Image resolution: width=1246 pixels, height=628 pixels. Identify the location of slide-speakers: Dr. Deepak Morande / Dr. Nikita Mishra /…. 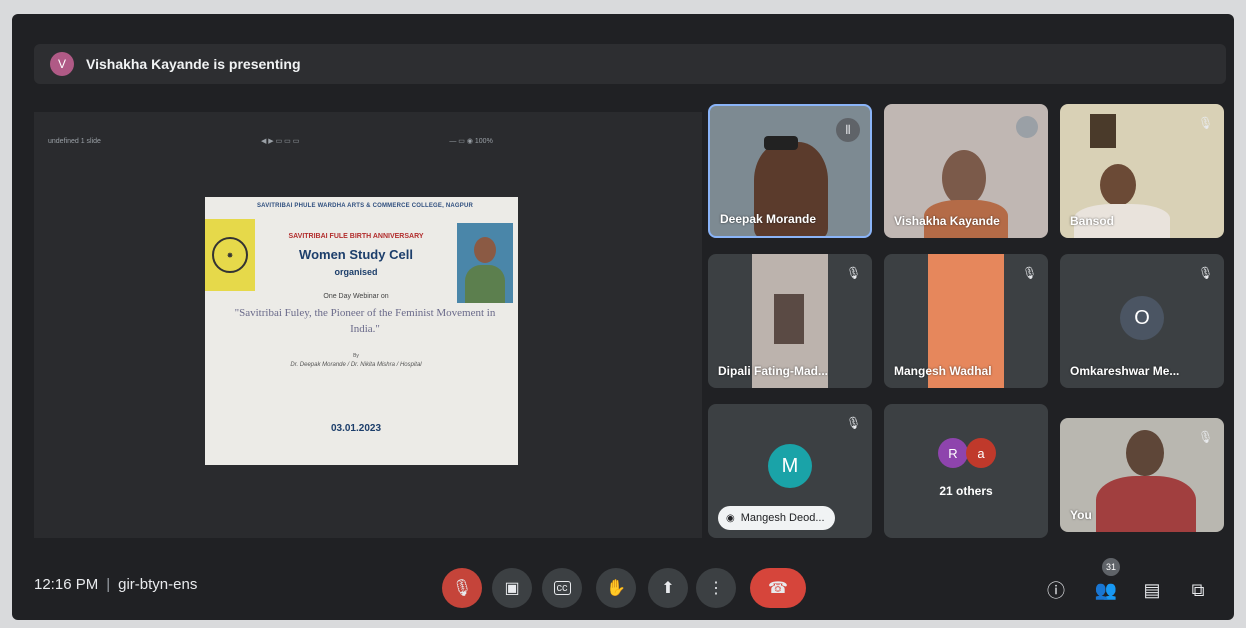
(356, 365).